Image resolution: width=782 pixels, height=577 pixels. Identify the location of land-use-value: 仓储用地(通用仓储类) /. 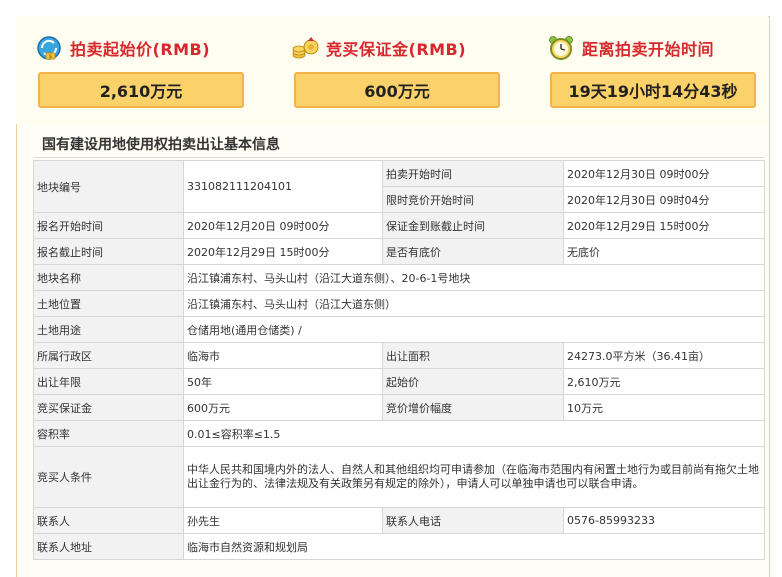
(474, 329).